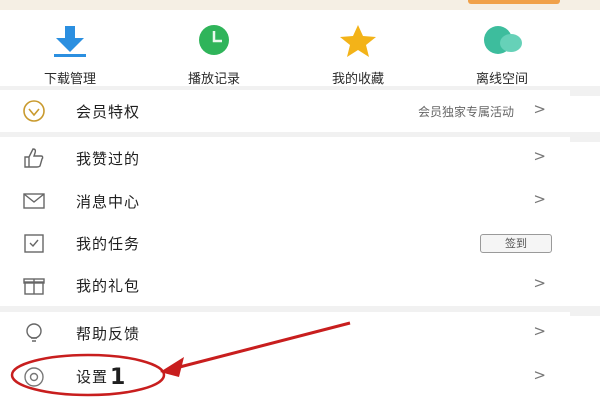  Describe the element at coordinates (34, 158) in the screenshot. I see `thumbs-up-icon` at that location.